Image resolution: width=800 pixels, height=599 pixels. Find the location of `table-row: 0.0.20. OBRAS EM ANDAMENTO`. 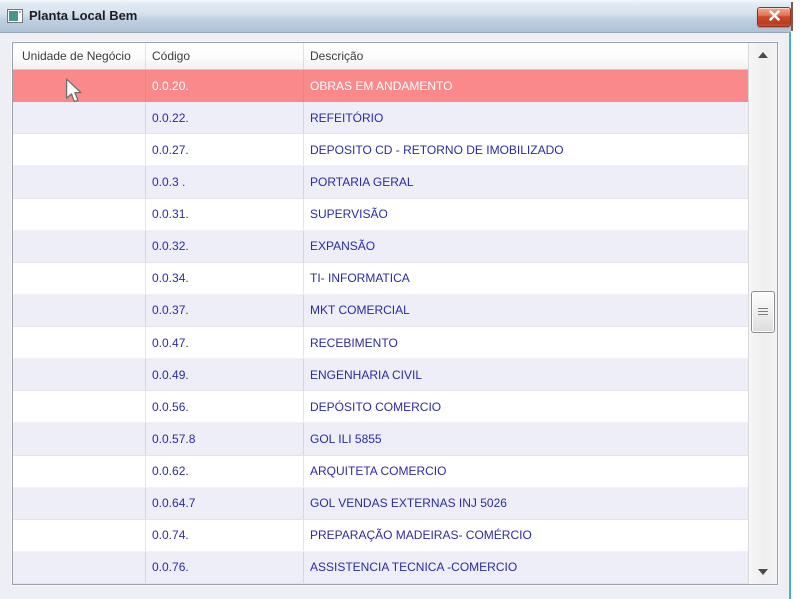

table-row: 0.0.20. OBRAS EM ANDAMENTO is located at coordinates (380, 86).